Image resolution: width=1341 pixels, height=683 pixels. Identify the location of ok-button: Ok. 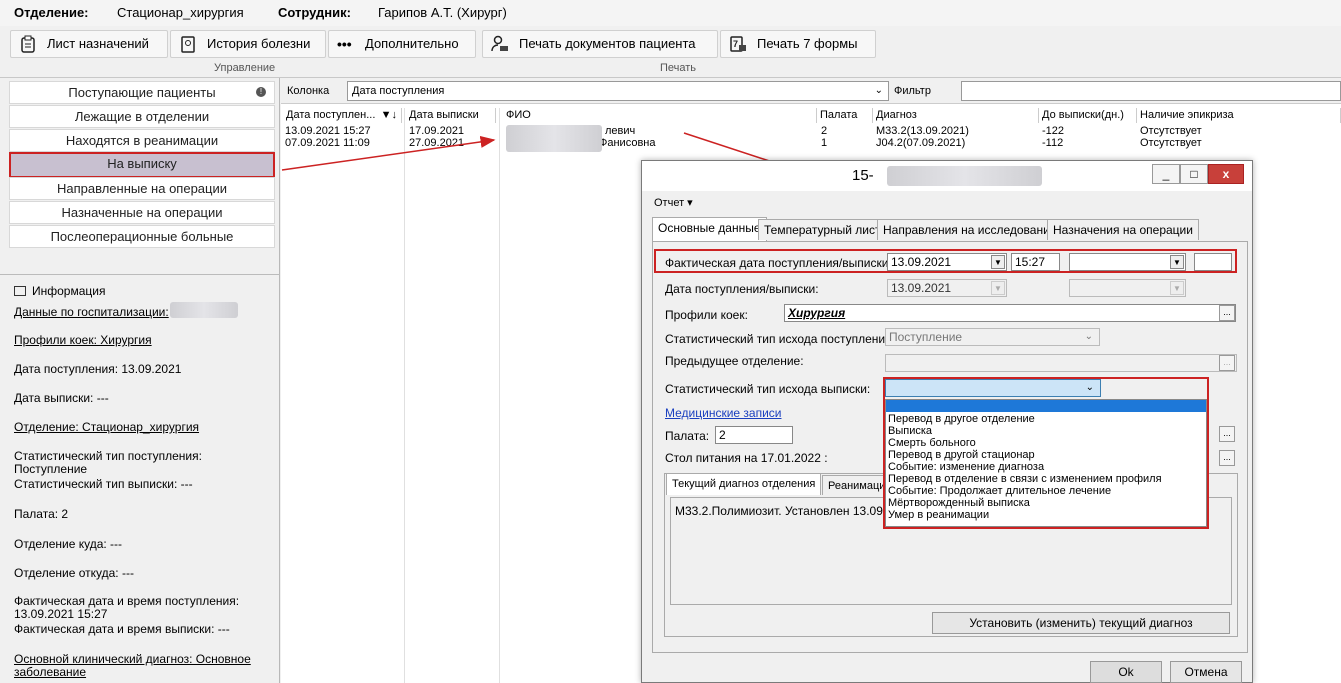
(1126, 672).